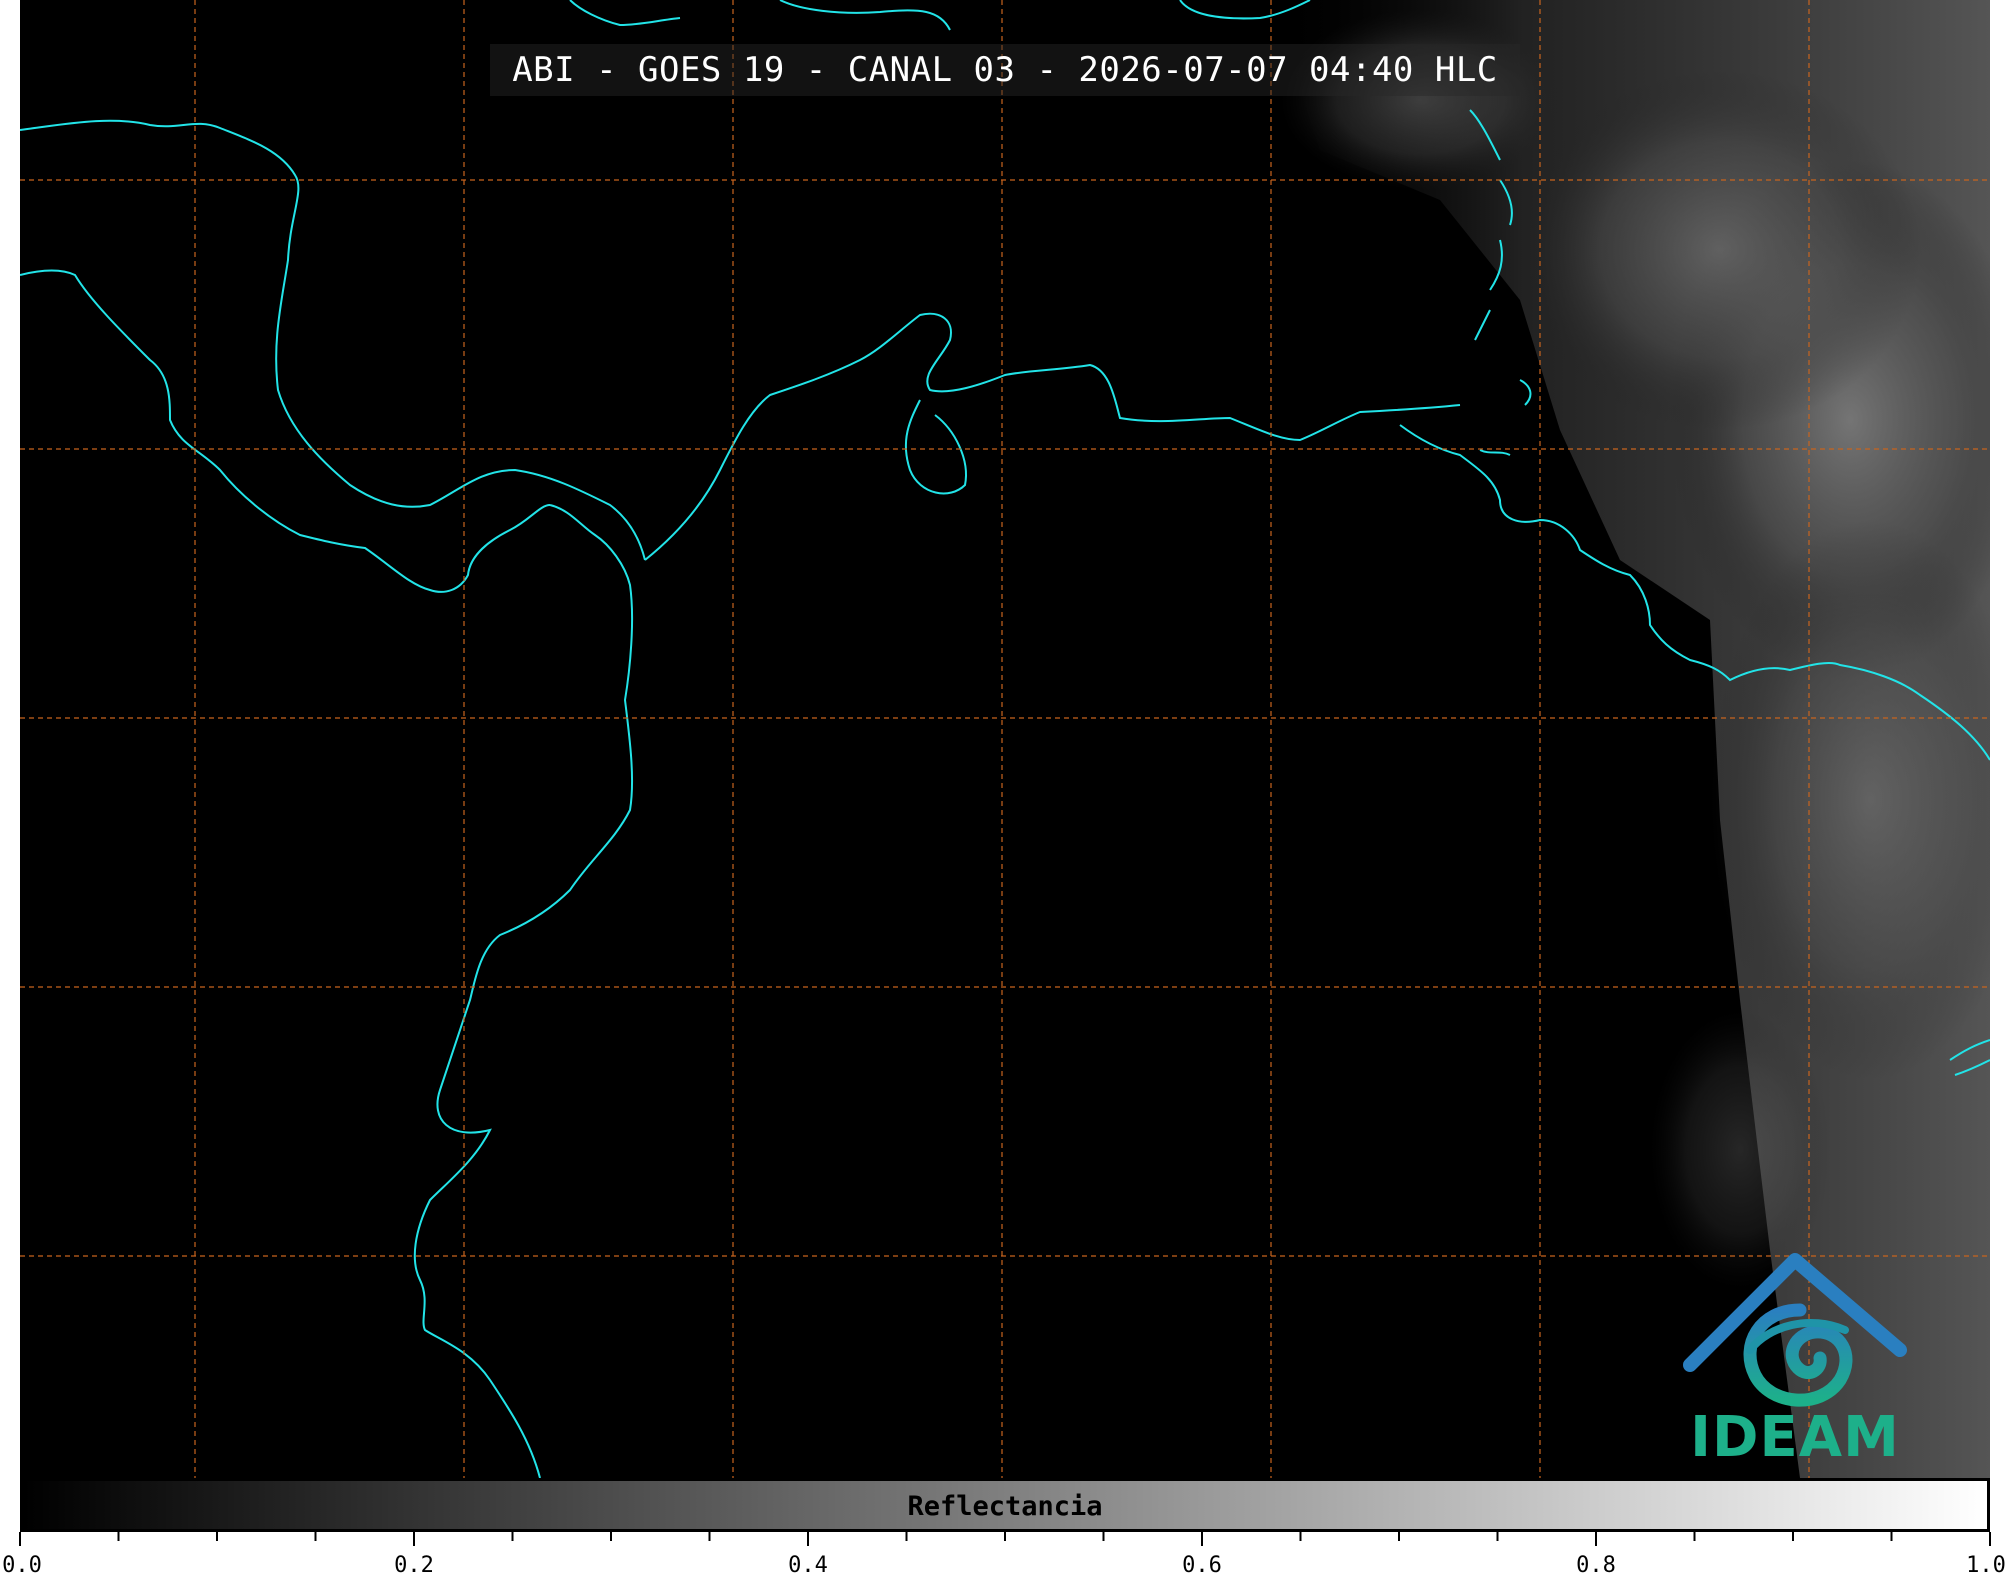 Image resolution: width=2011 pixels, height=1578 pixels. What do you see at coordinates (523, 991) in the screenshot?
I see `coastline-panama-colombia` at bounding box center [523, 991].